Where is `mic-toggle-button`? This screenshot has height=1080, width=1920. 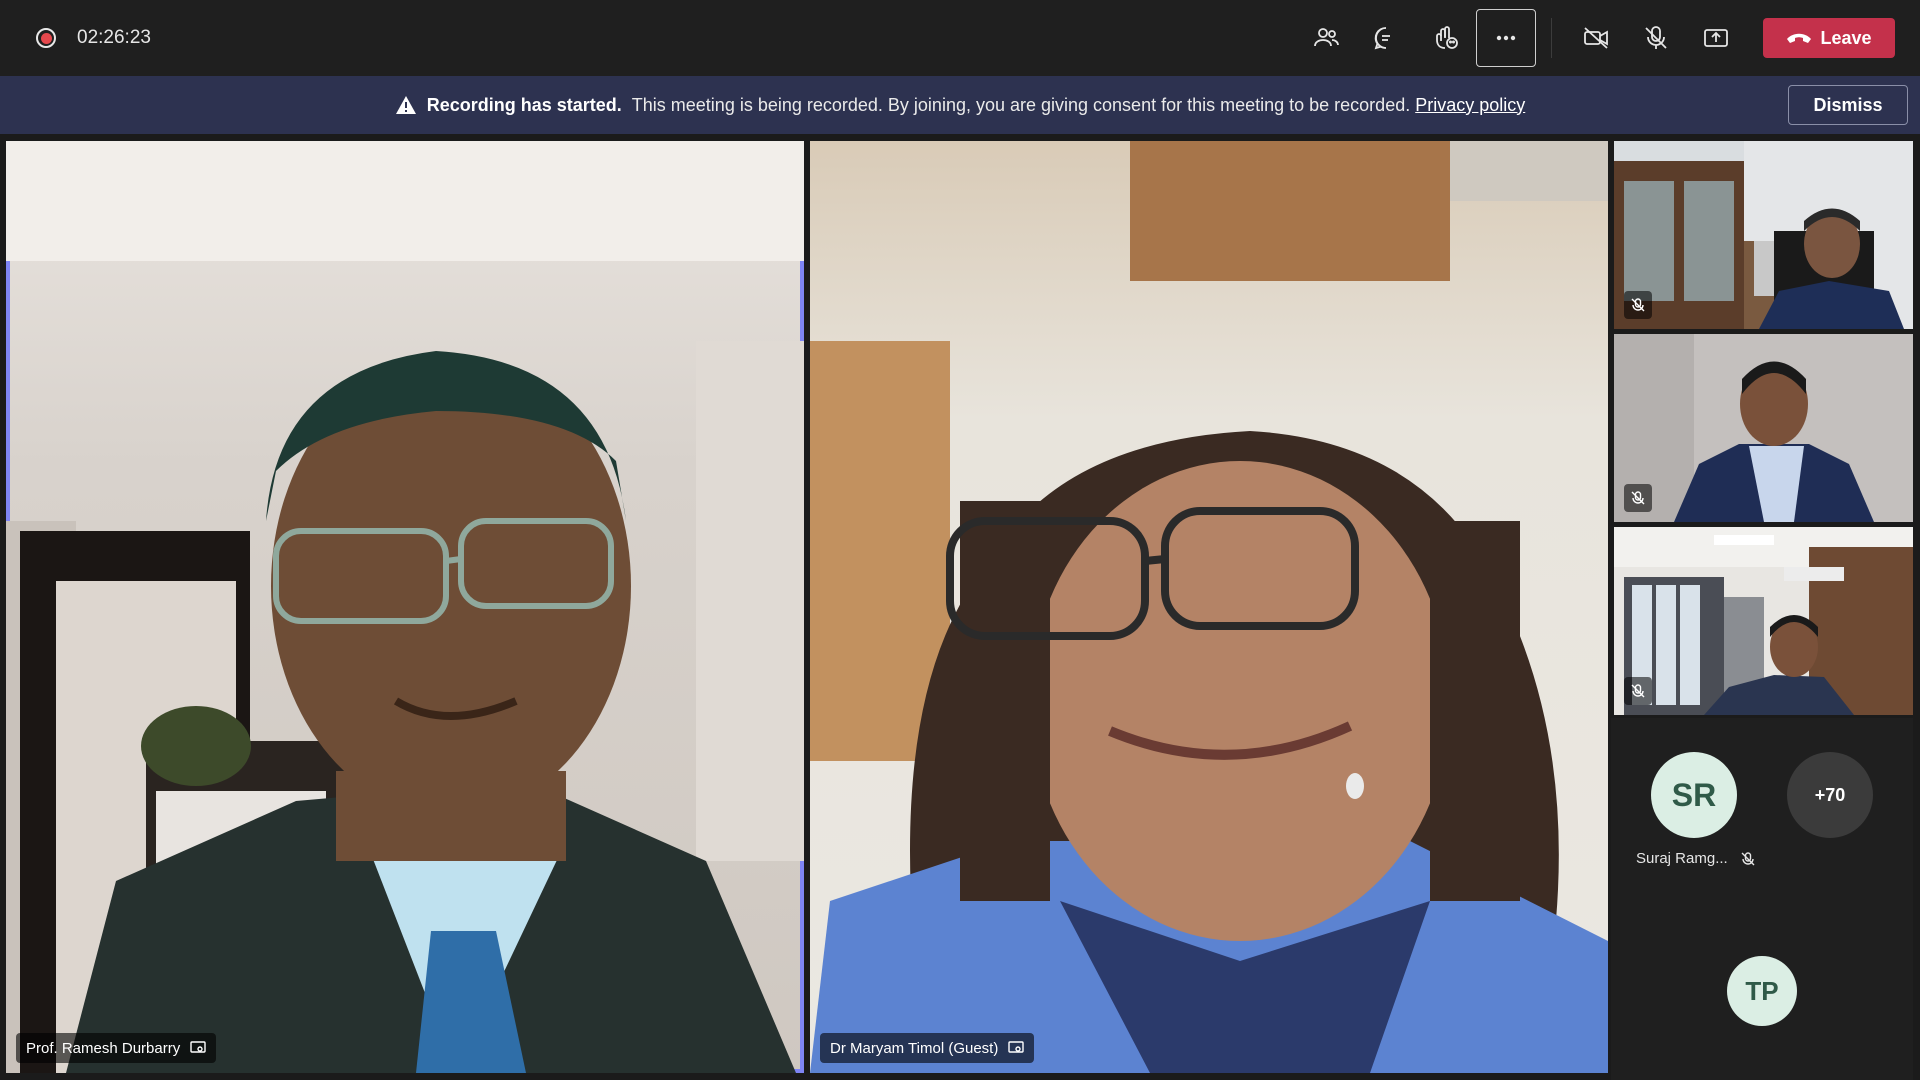 mic-toggle-button is located at coordinates (1656, 38).